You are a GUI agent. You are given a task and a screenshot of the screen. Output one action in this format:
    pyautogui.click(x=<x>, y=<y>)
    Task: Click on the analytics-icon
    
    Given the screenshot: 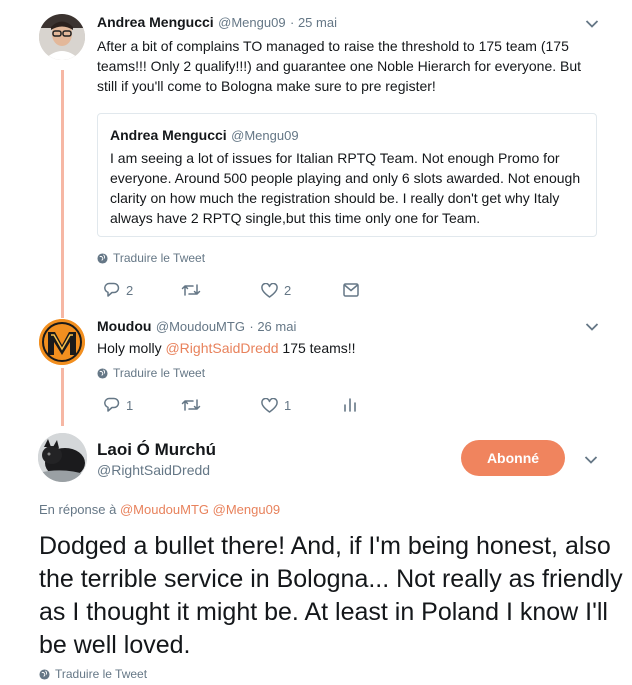 What is the action you would take?
    pyautogui.click(x=350, y=405)
    